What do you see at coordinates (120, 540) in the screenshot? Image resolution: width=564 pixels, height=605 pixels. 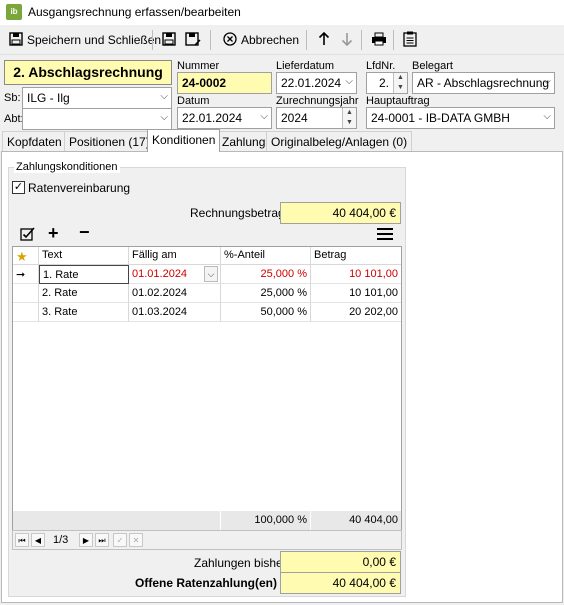 I see `confirm-icon: ✓` at bounding box center [120, 540].